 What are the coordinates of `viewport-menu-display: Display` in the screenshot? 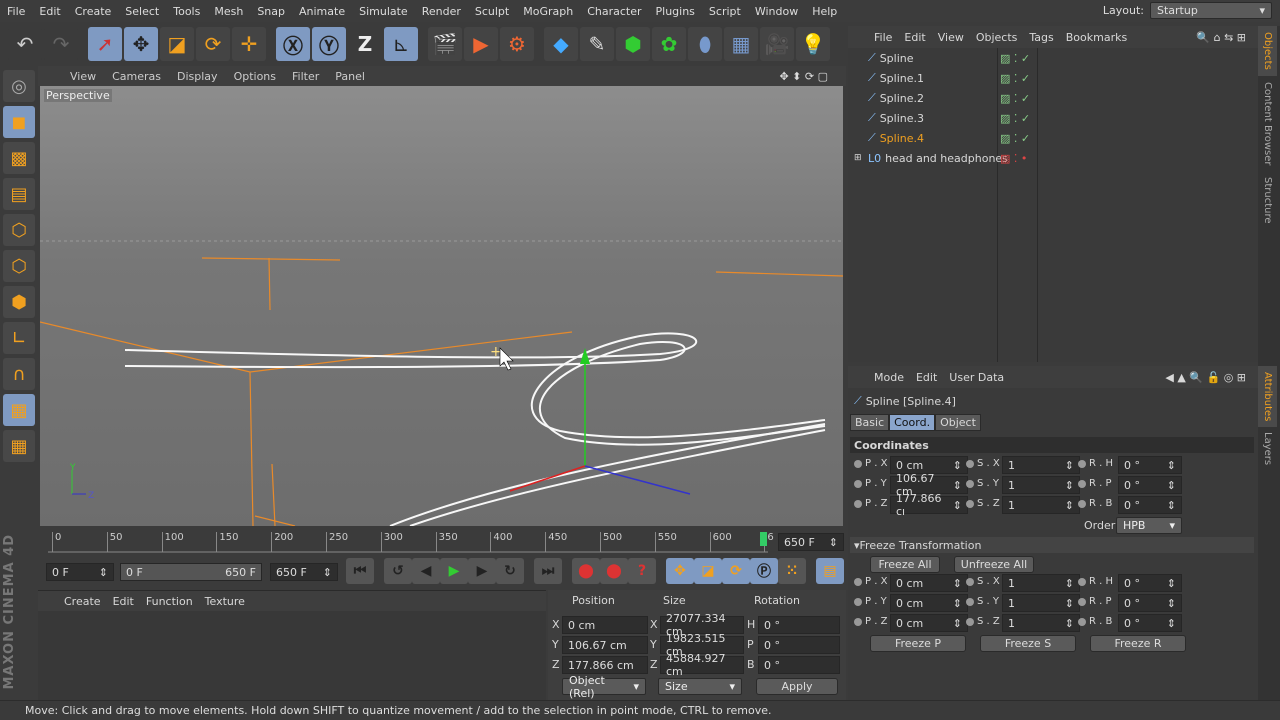 It's located at (197, 76).